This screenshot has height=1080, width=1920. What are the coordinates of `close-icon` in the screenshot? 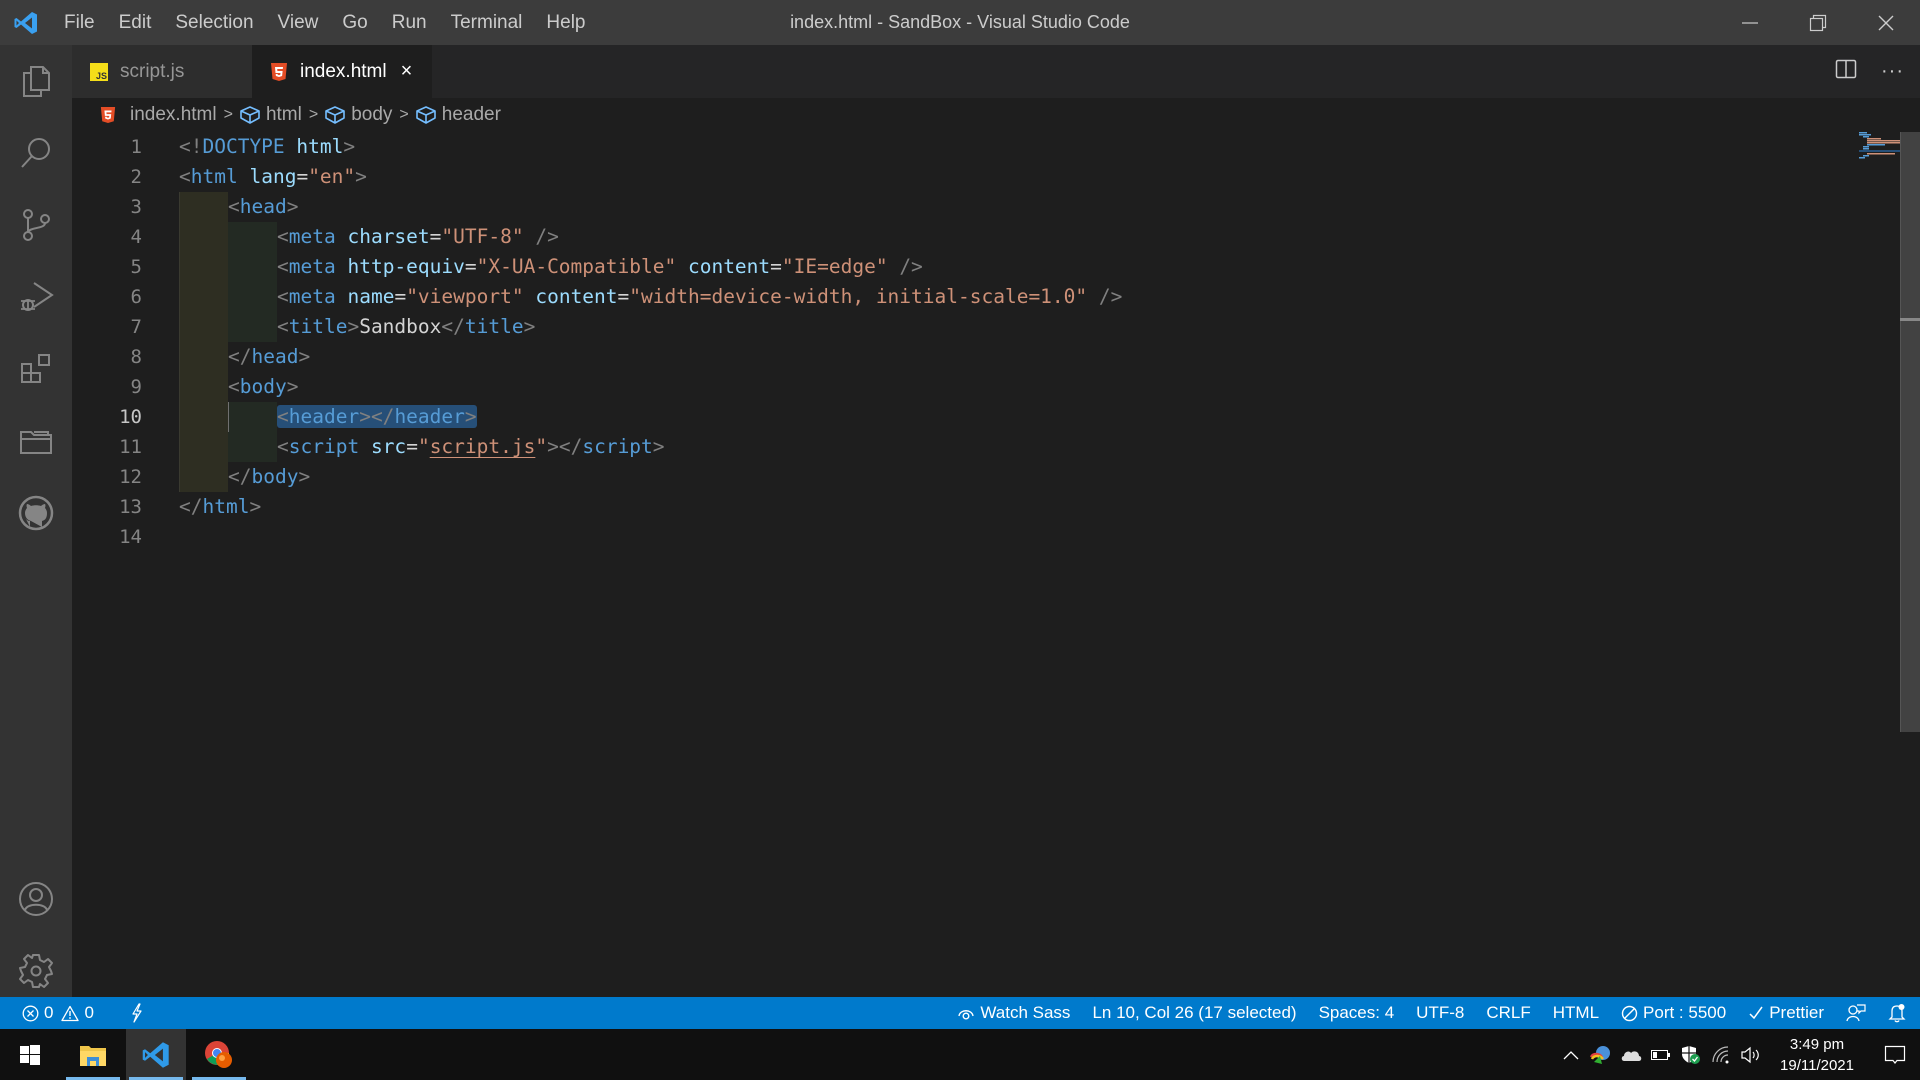 It's located at (1886, 22).